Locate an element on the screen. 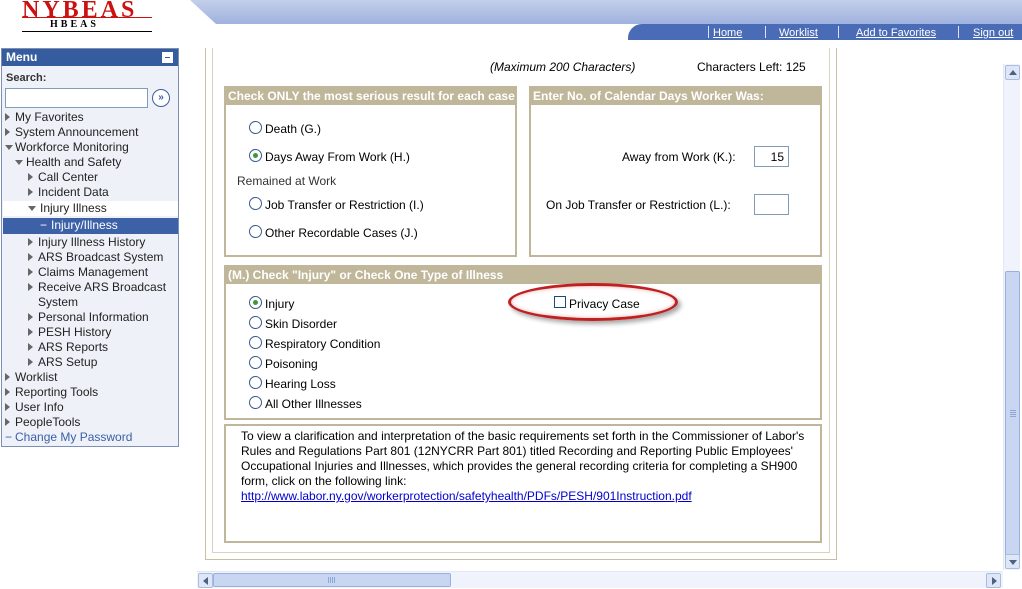  menu-title-label: Menu is located at coordinates (22, 57).